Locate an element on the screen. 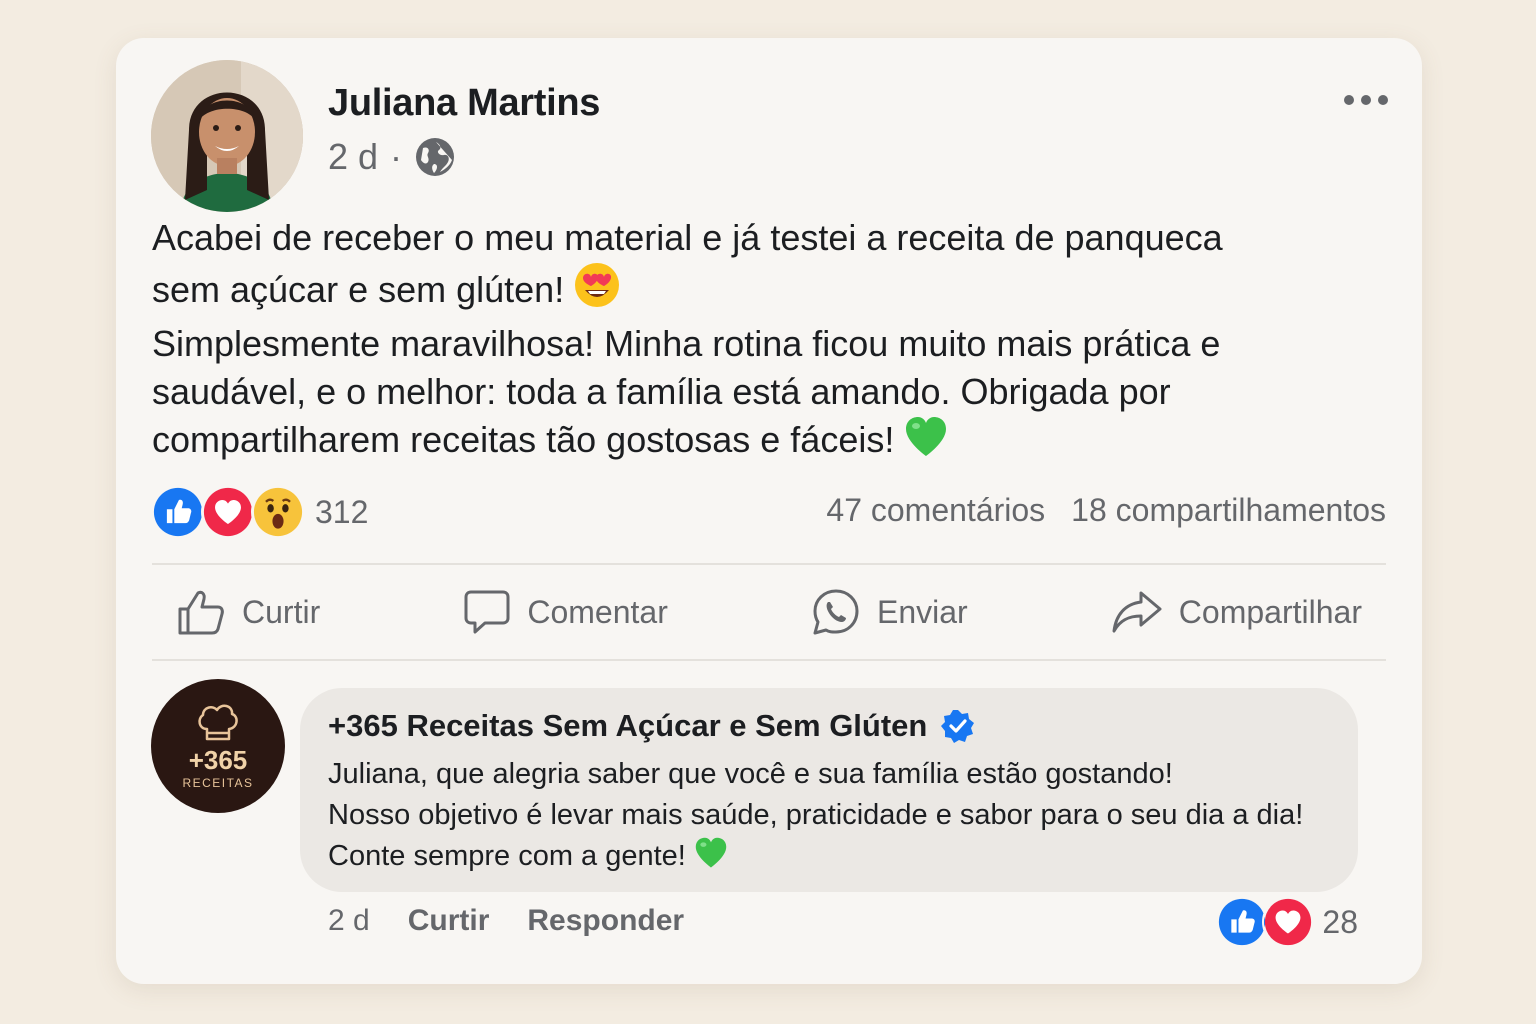 The width and height of the screenshot is (1536, 1024). post-time: 2 d is located at coordinates (353, 157).